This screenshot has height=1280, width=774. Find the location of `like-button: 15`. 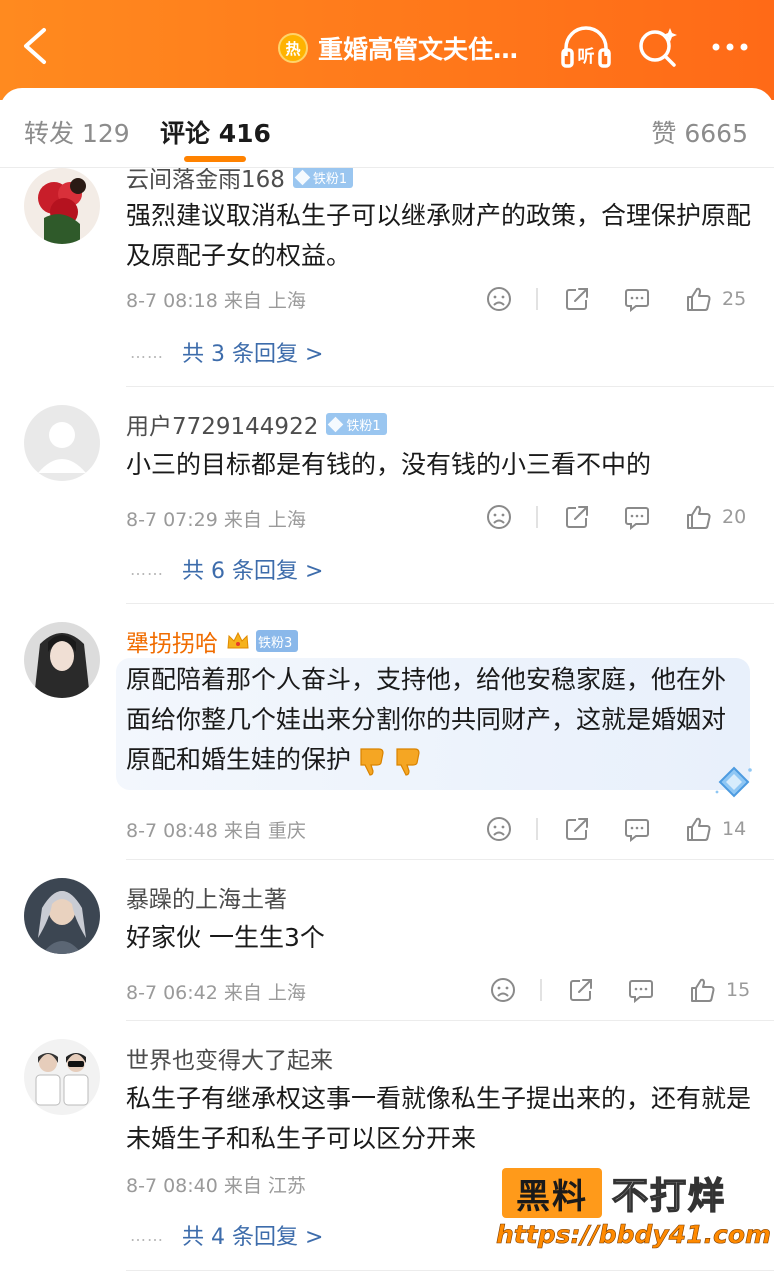

like-button: 15 is located at coordinates (720, 990).